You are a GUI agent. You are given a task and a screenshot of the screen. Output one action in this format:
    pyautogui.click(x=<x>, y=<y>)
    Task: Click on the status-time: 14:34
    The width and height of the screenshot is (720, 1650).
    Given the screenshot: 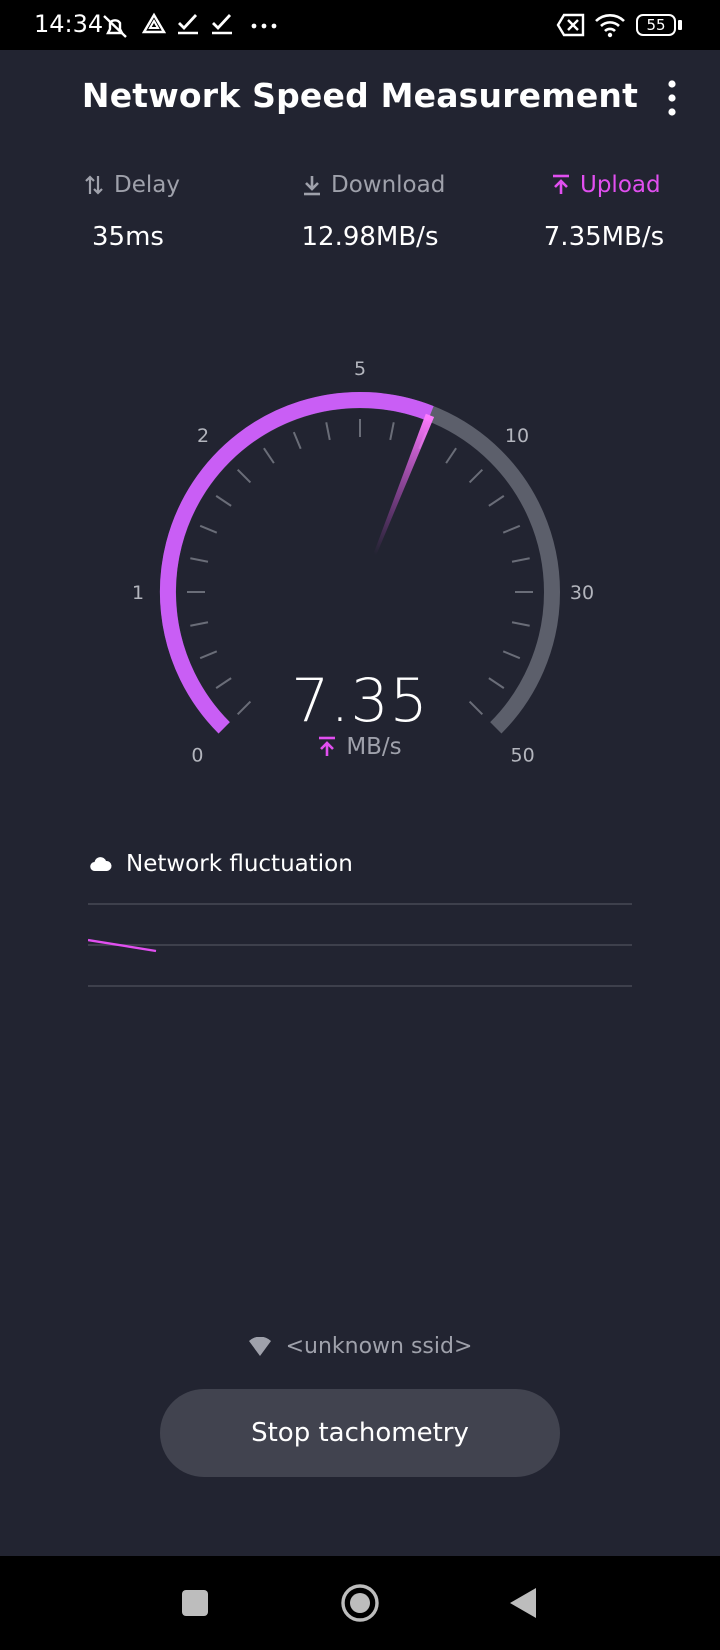 What is the action you would take?
    pyautogui.click(x=69, y=24)
    